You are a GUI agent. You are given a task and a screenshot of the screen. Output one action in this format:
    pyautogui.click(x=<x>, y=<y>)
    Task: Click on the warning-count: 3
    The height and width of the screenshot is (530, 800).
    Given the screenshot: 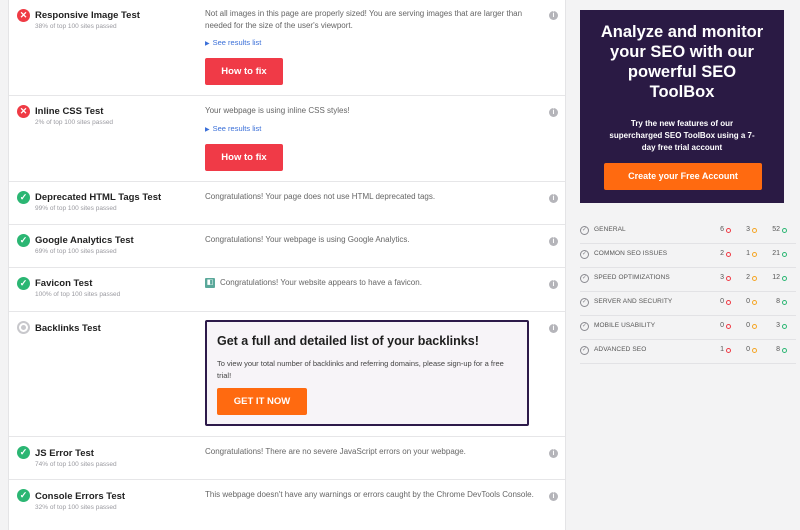 What is the action you would take?
    pyautogui.click(x=748, y=229)
    